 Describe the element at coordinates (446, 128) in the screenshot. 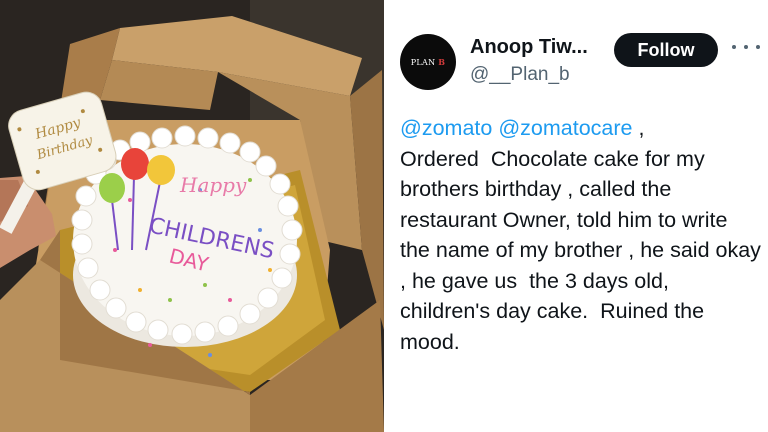

I see `mention-link: @zomato` at that location.